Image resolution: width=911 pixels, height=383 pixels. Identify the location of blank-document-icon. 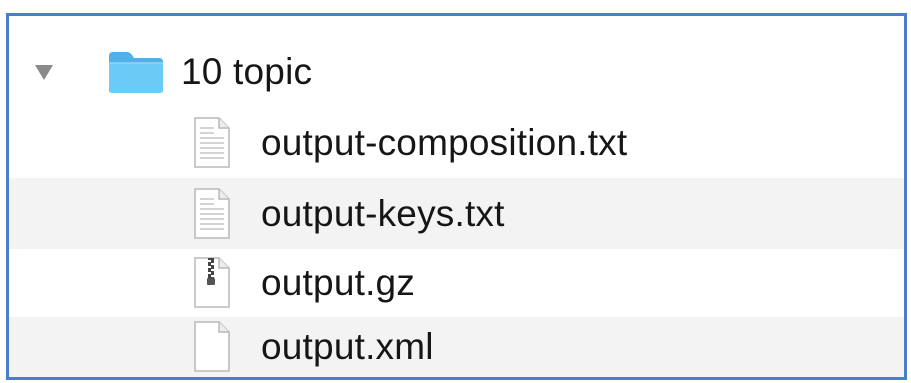
(210, 347).